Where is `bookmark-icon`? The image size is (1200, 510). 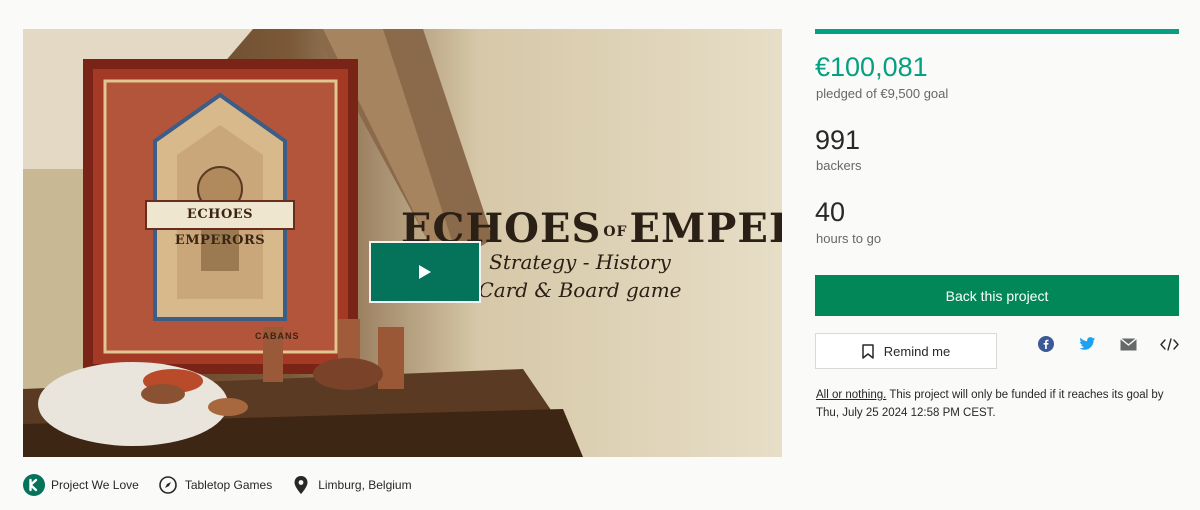 bookmark-icon is located at coordinates (868, 351).